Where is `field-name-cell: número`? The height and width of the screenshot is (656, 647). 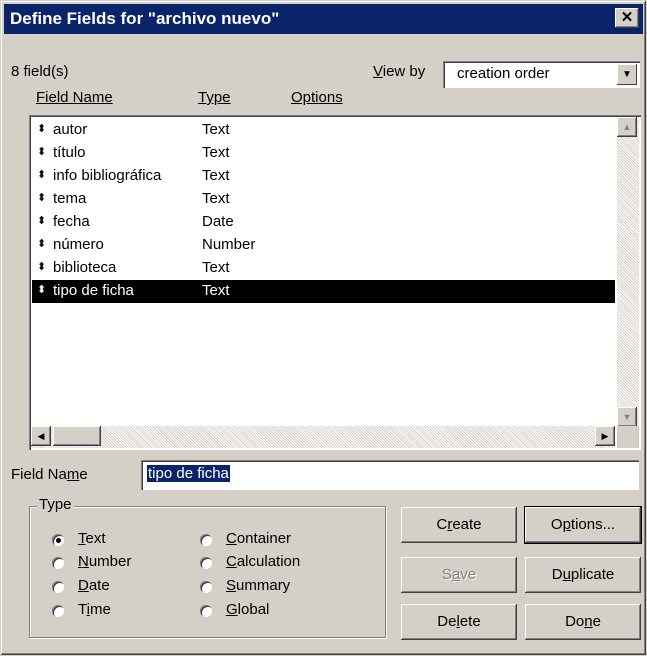
field-name-cell: número is located at coordinates (78, 244).